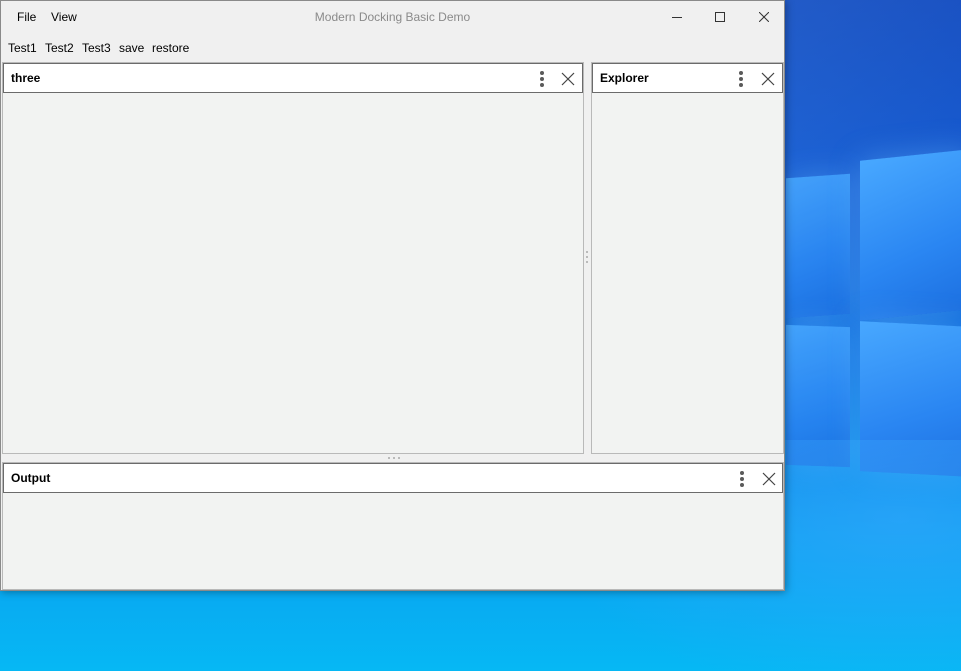  What do you see at coordinates (26, 17) in the screenshot?
I see `menu-file: File` at bounding box center [26, 17].